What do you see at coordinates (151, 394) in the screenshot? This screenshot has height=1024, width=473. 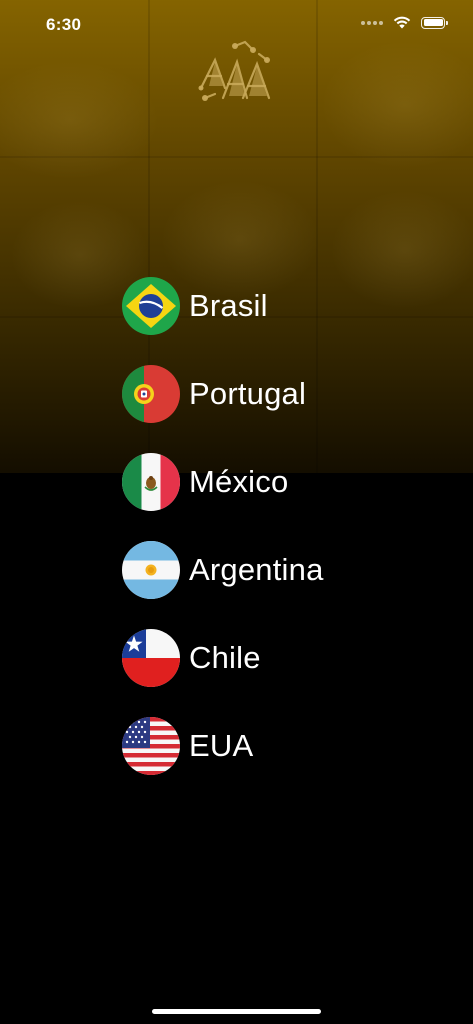 I see `portugal-flag-icon` at bounding box center [151, 394].